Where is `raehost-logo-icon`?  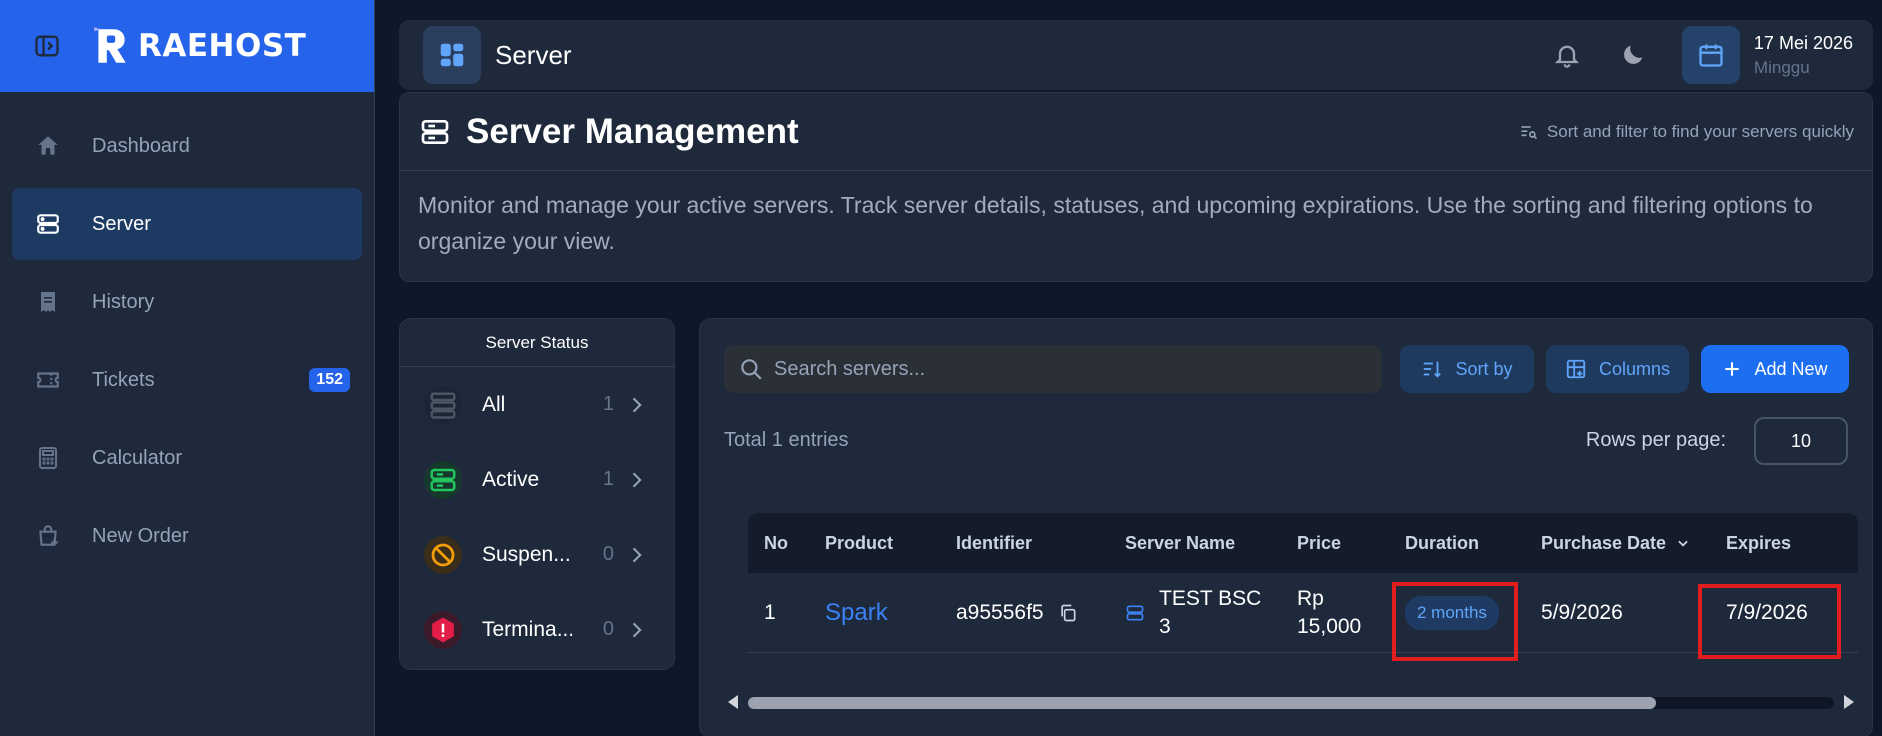
raehost-logo-icon is located at coordinates (111, 46).